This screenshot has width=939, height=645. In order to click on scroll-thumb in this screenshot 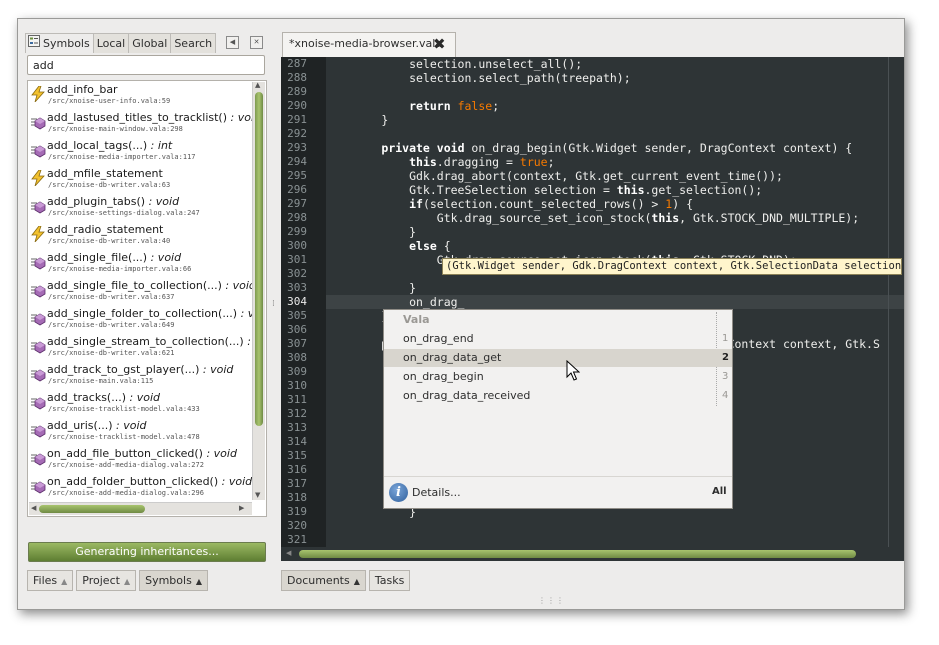, I will do `click(259, 259)`.